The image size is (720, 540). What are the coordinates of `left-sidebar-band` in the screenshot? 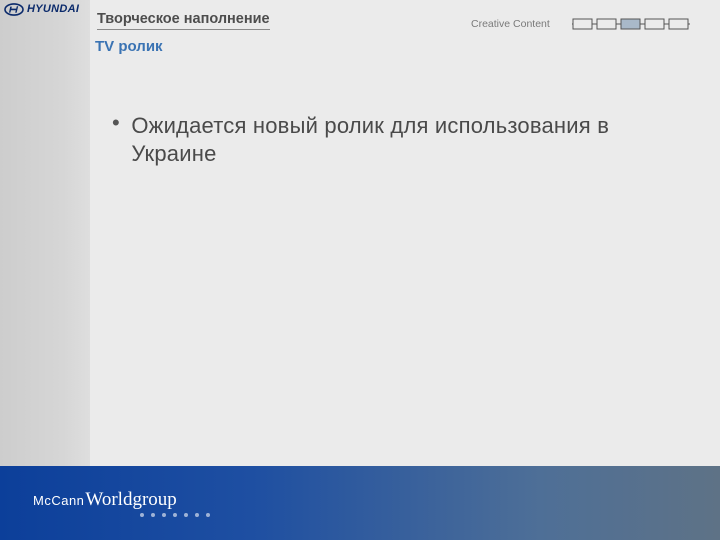 It's located at (45, 233).